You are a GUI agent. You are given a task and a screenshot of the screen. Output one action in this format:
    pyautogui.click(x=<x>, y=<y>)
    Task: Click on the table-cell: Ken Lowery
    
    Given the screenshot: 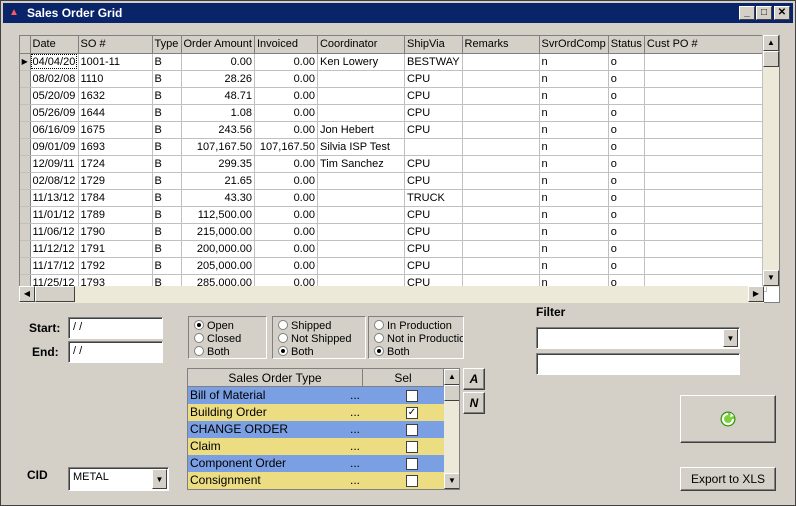 What is the action you would take?
    pyautogui.click(x=361, y=62)
    